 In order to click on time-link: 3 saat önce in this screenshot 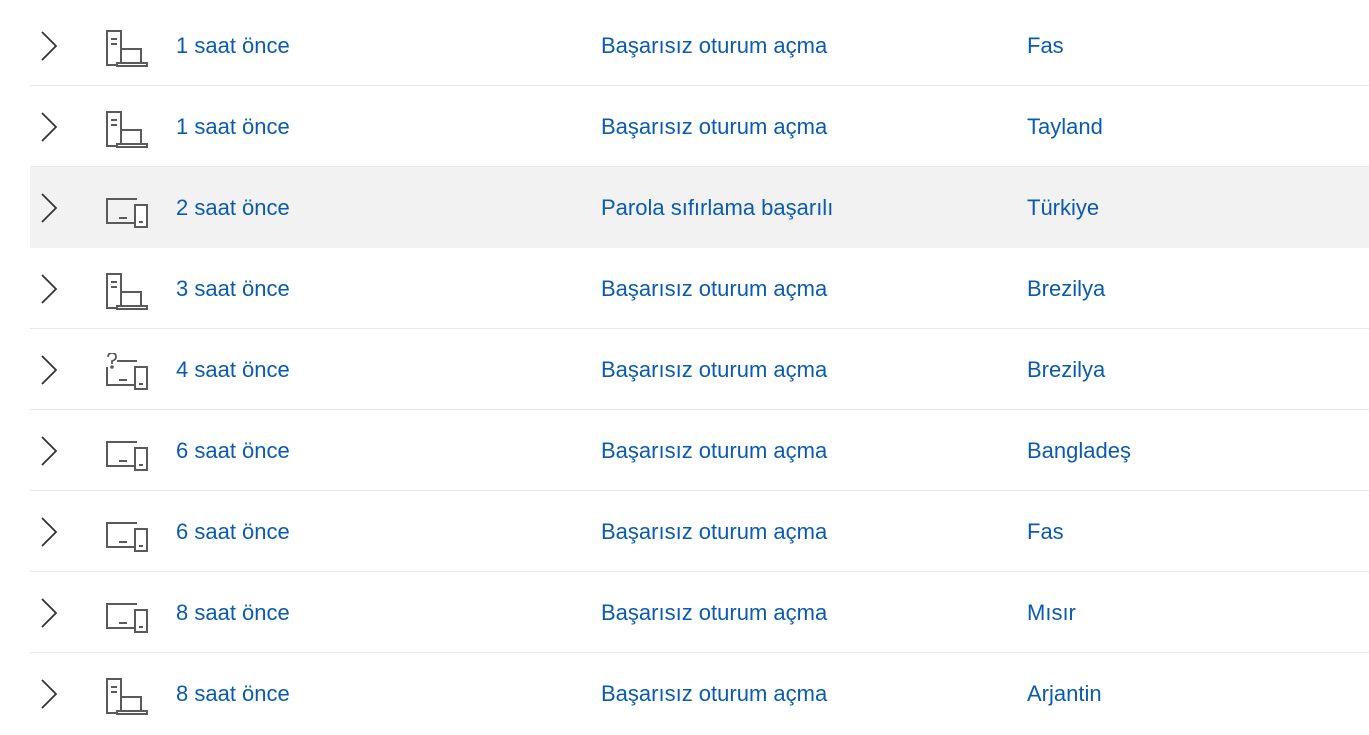, I will do `click(233, 288)`.